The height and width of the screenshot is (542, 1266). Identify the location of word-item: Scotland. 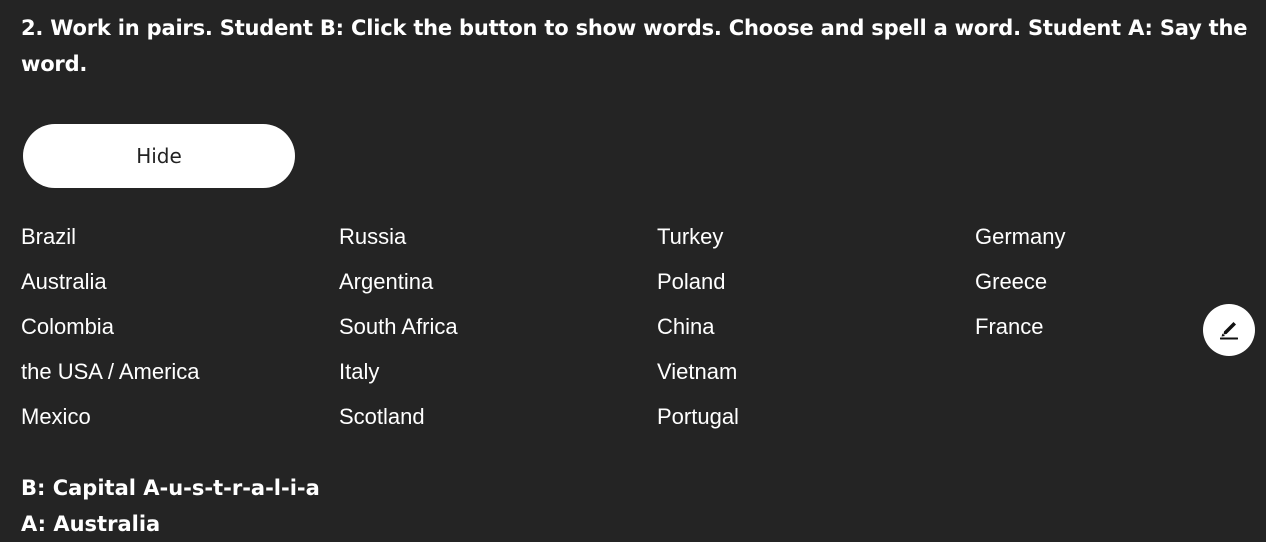
(382, 416).